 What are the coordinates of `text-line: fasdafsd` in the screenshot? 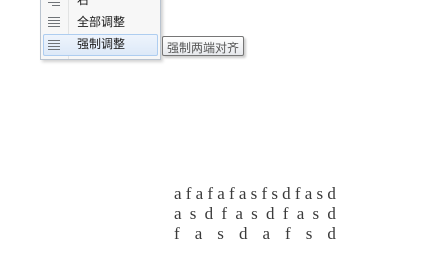 It's located at (255, 233).